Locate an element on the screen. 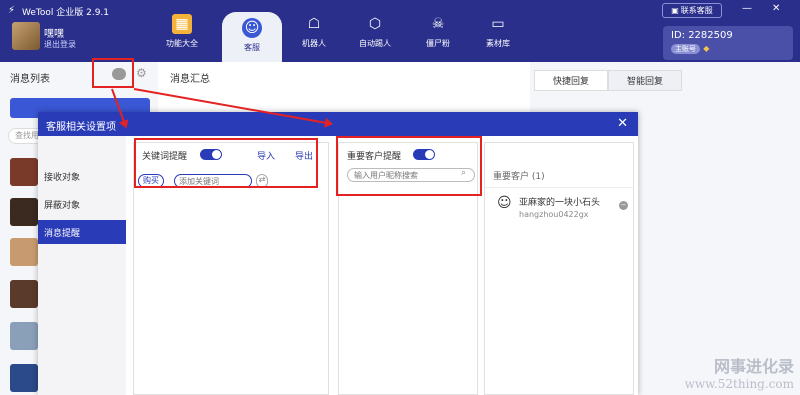 The height and width of the screenshot is (395, 800). nav-features: ▦ 功能大全 is located at coordinates (182, 31).